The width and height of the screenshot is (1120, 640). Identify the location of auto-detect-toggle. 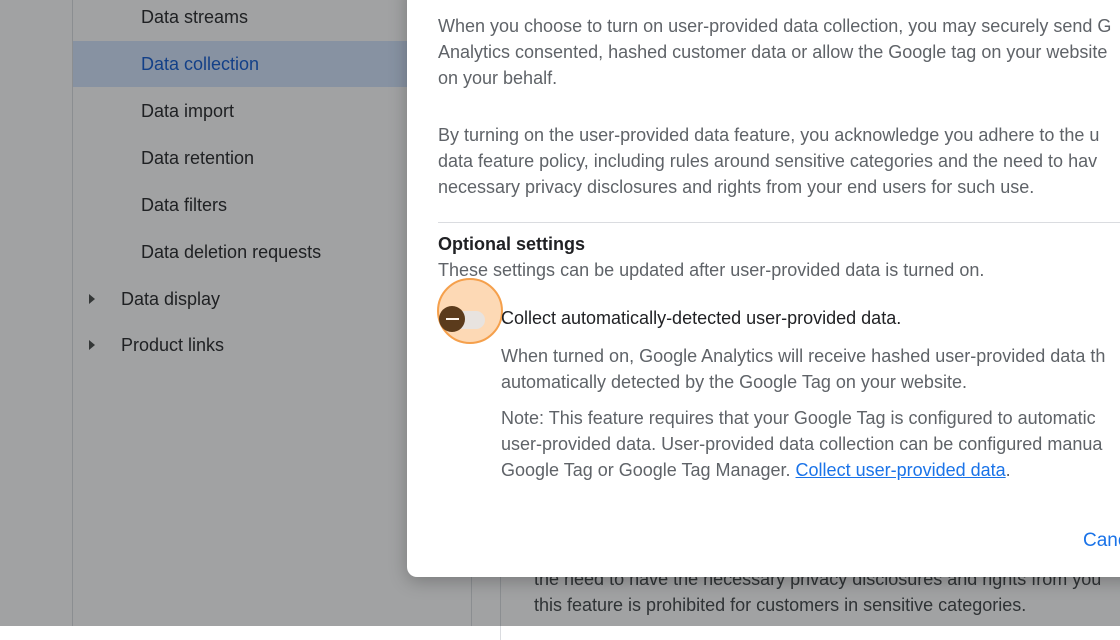
(462, 319).